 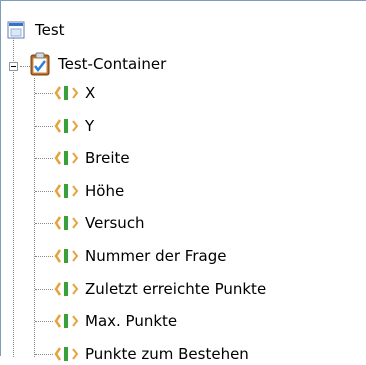 I want to click on tree-node-variable: Zuletzt erreichte Punkte, so click(x=160, y=289).